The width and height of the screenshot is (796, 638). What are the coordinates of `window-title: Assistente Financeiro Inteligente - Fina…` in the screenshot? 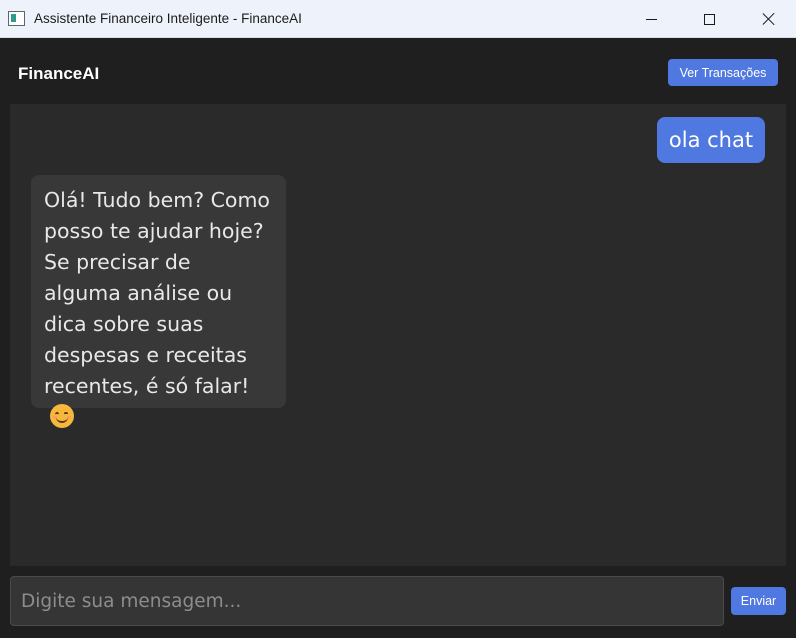 It's located at (168, 18).